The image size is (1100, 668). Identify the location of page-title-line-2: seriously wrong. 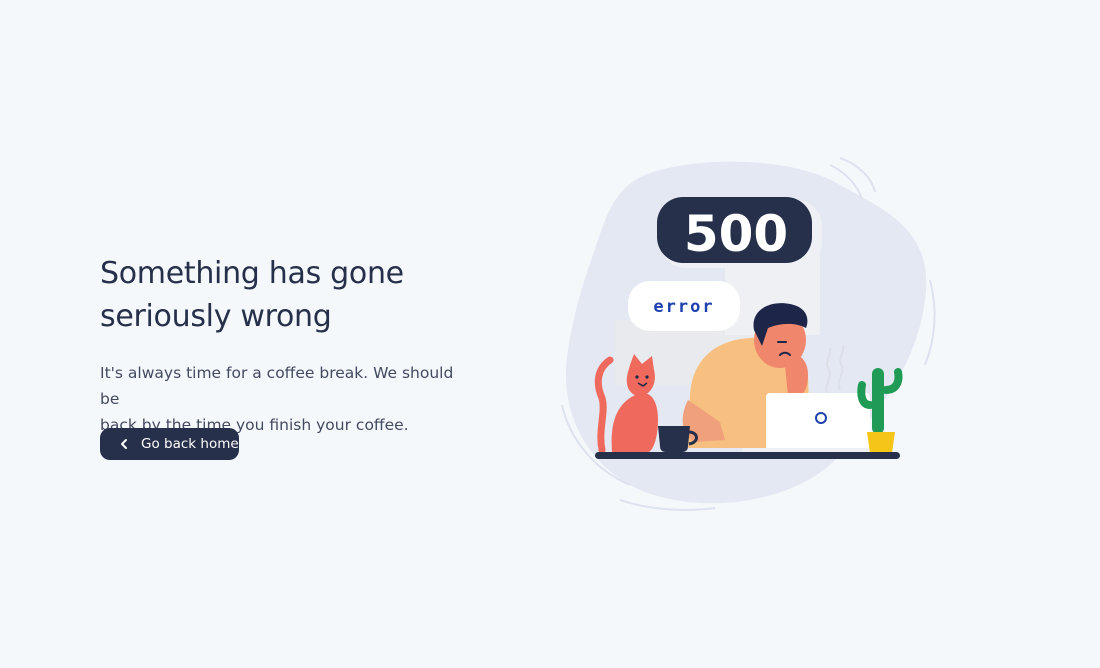
(216, 316).